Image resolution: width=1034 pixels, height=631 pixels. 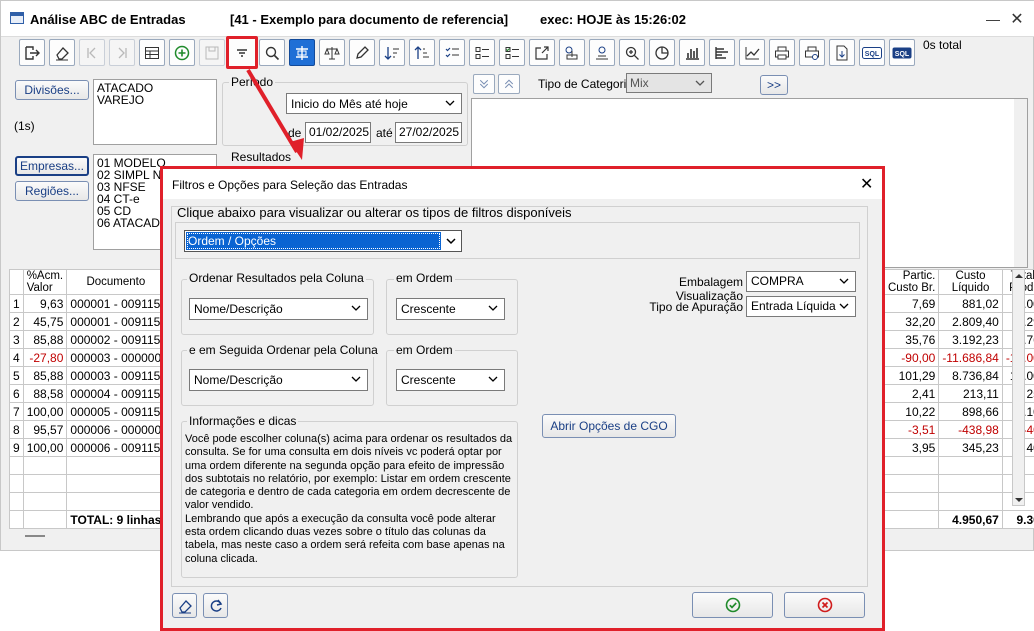 What do you see at coordinates (302, 52) in the screenshot?
I see `execute-query-icon` at bounding box center [302, 52].